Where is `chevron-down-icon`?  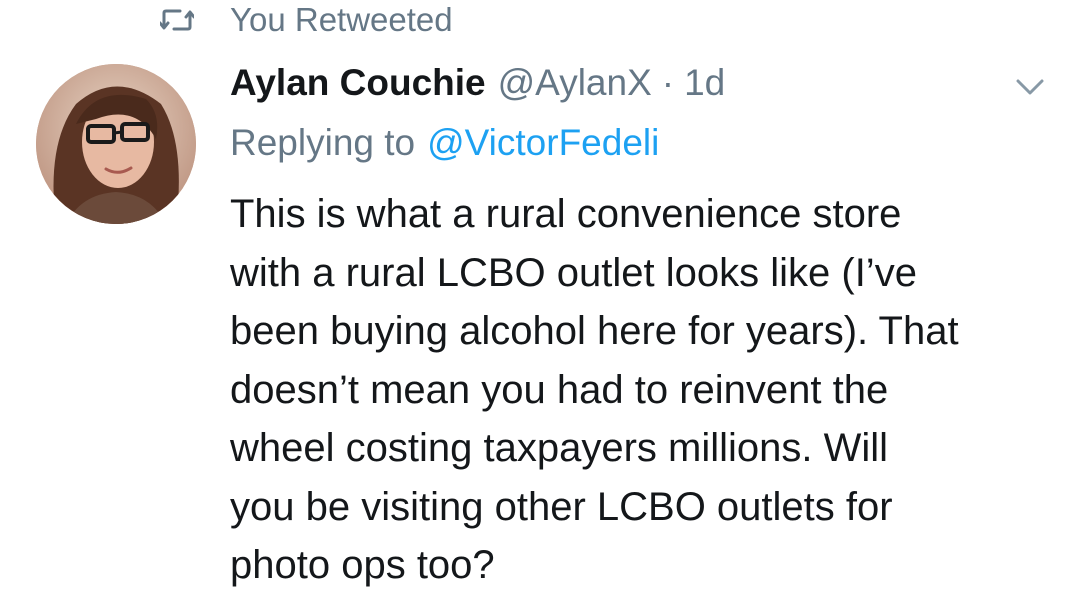 chevron-down-icon is located at coordinates (1030, 87).